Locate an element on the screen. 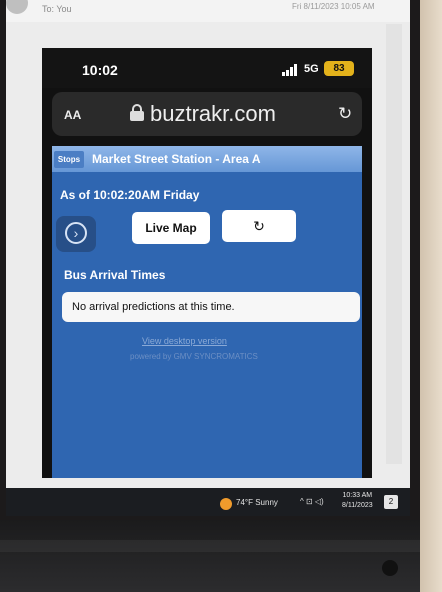 The height and width of the screenshot is (592, 442). address-bar: AA buztrakr.com ↻ is located at coordinates (207, 114).